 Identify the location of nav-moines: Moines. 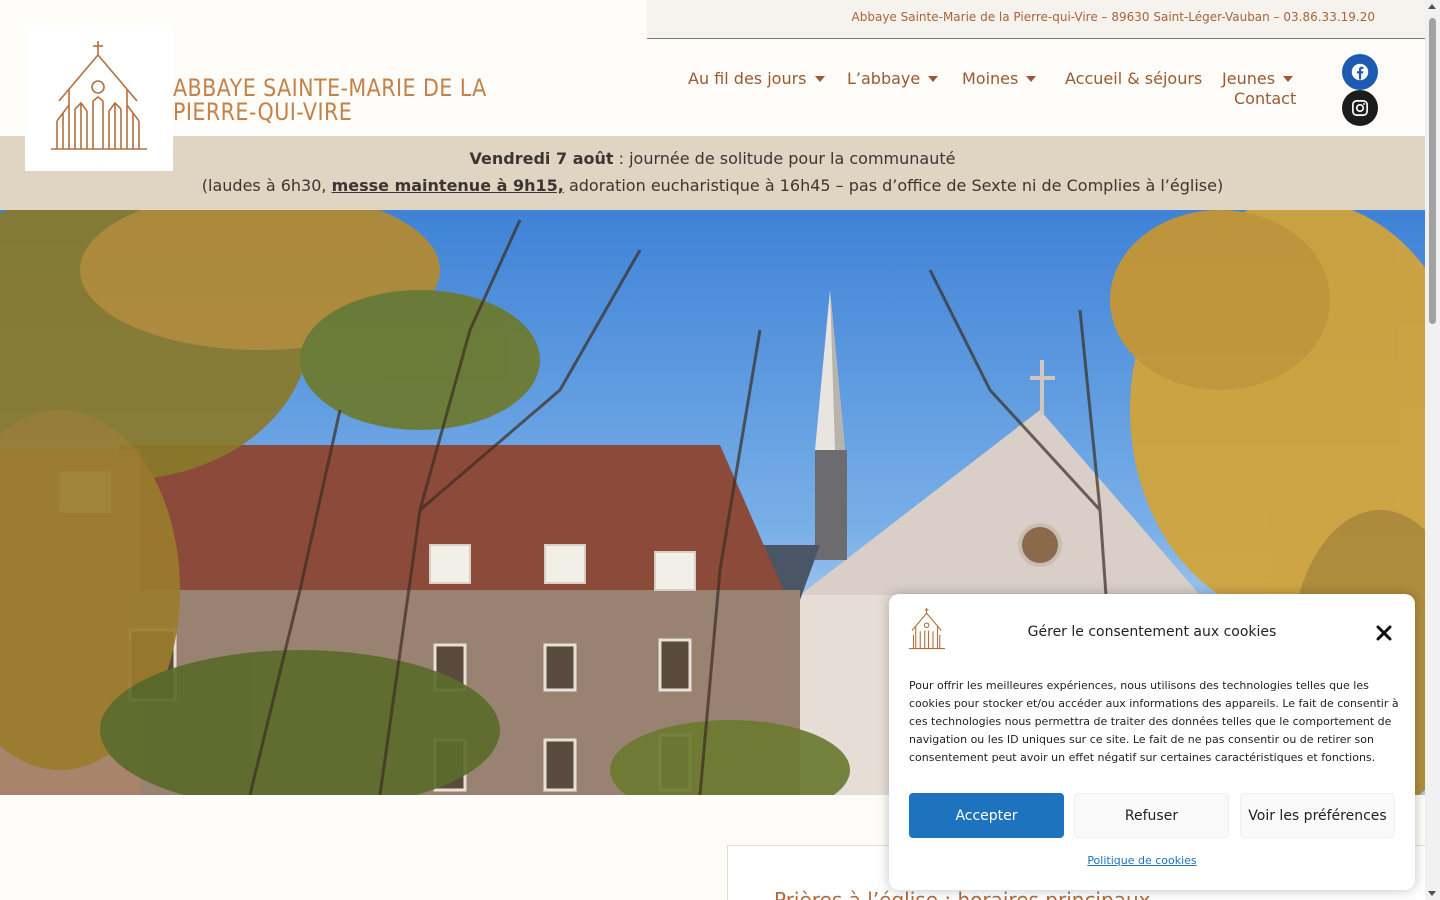
(999, 78).